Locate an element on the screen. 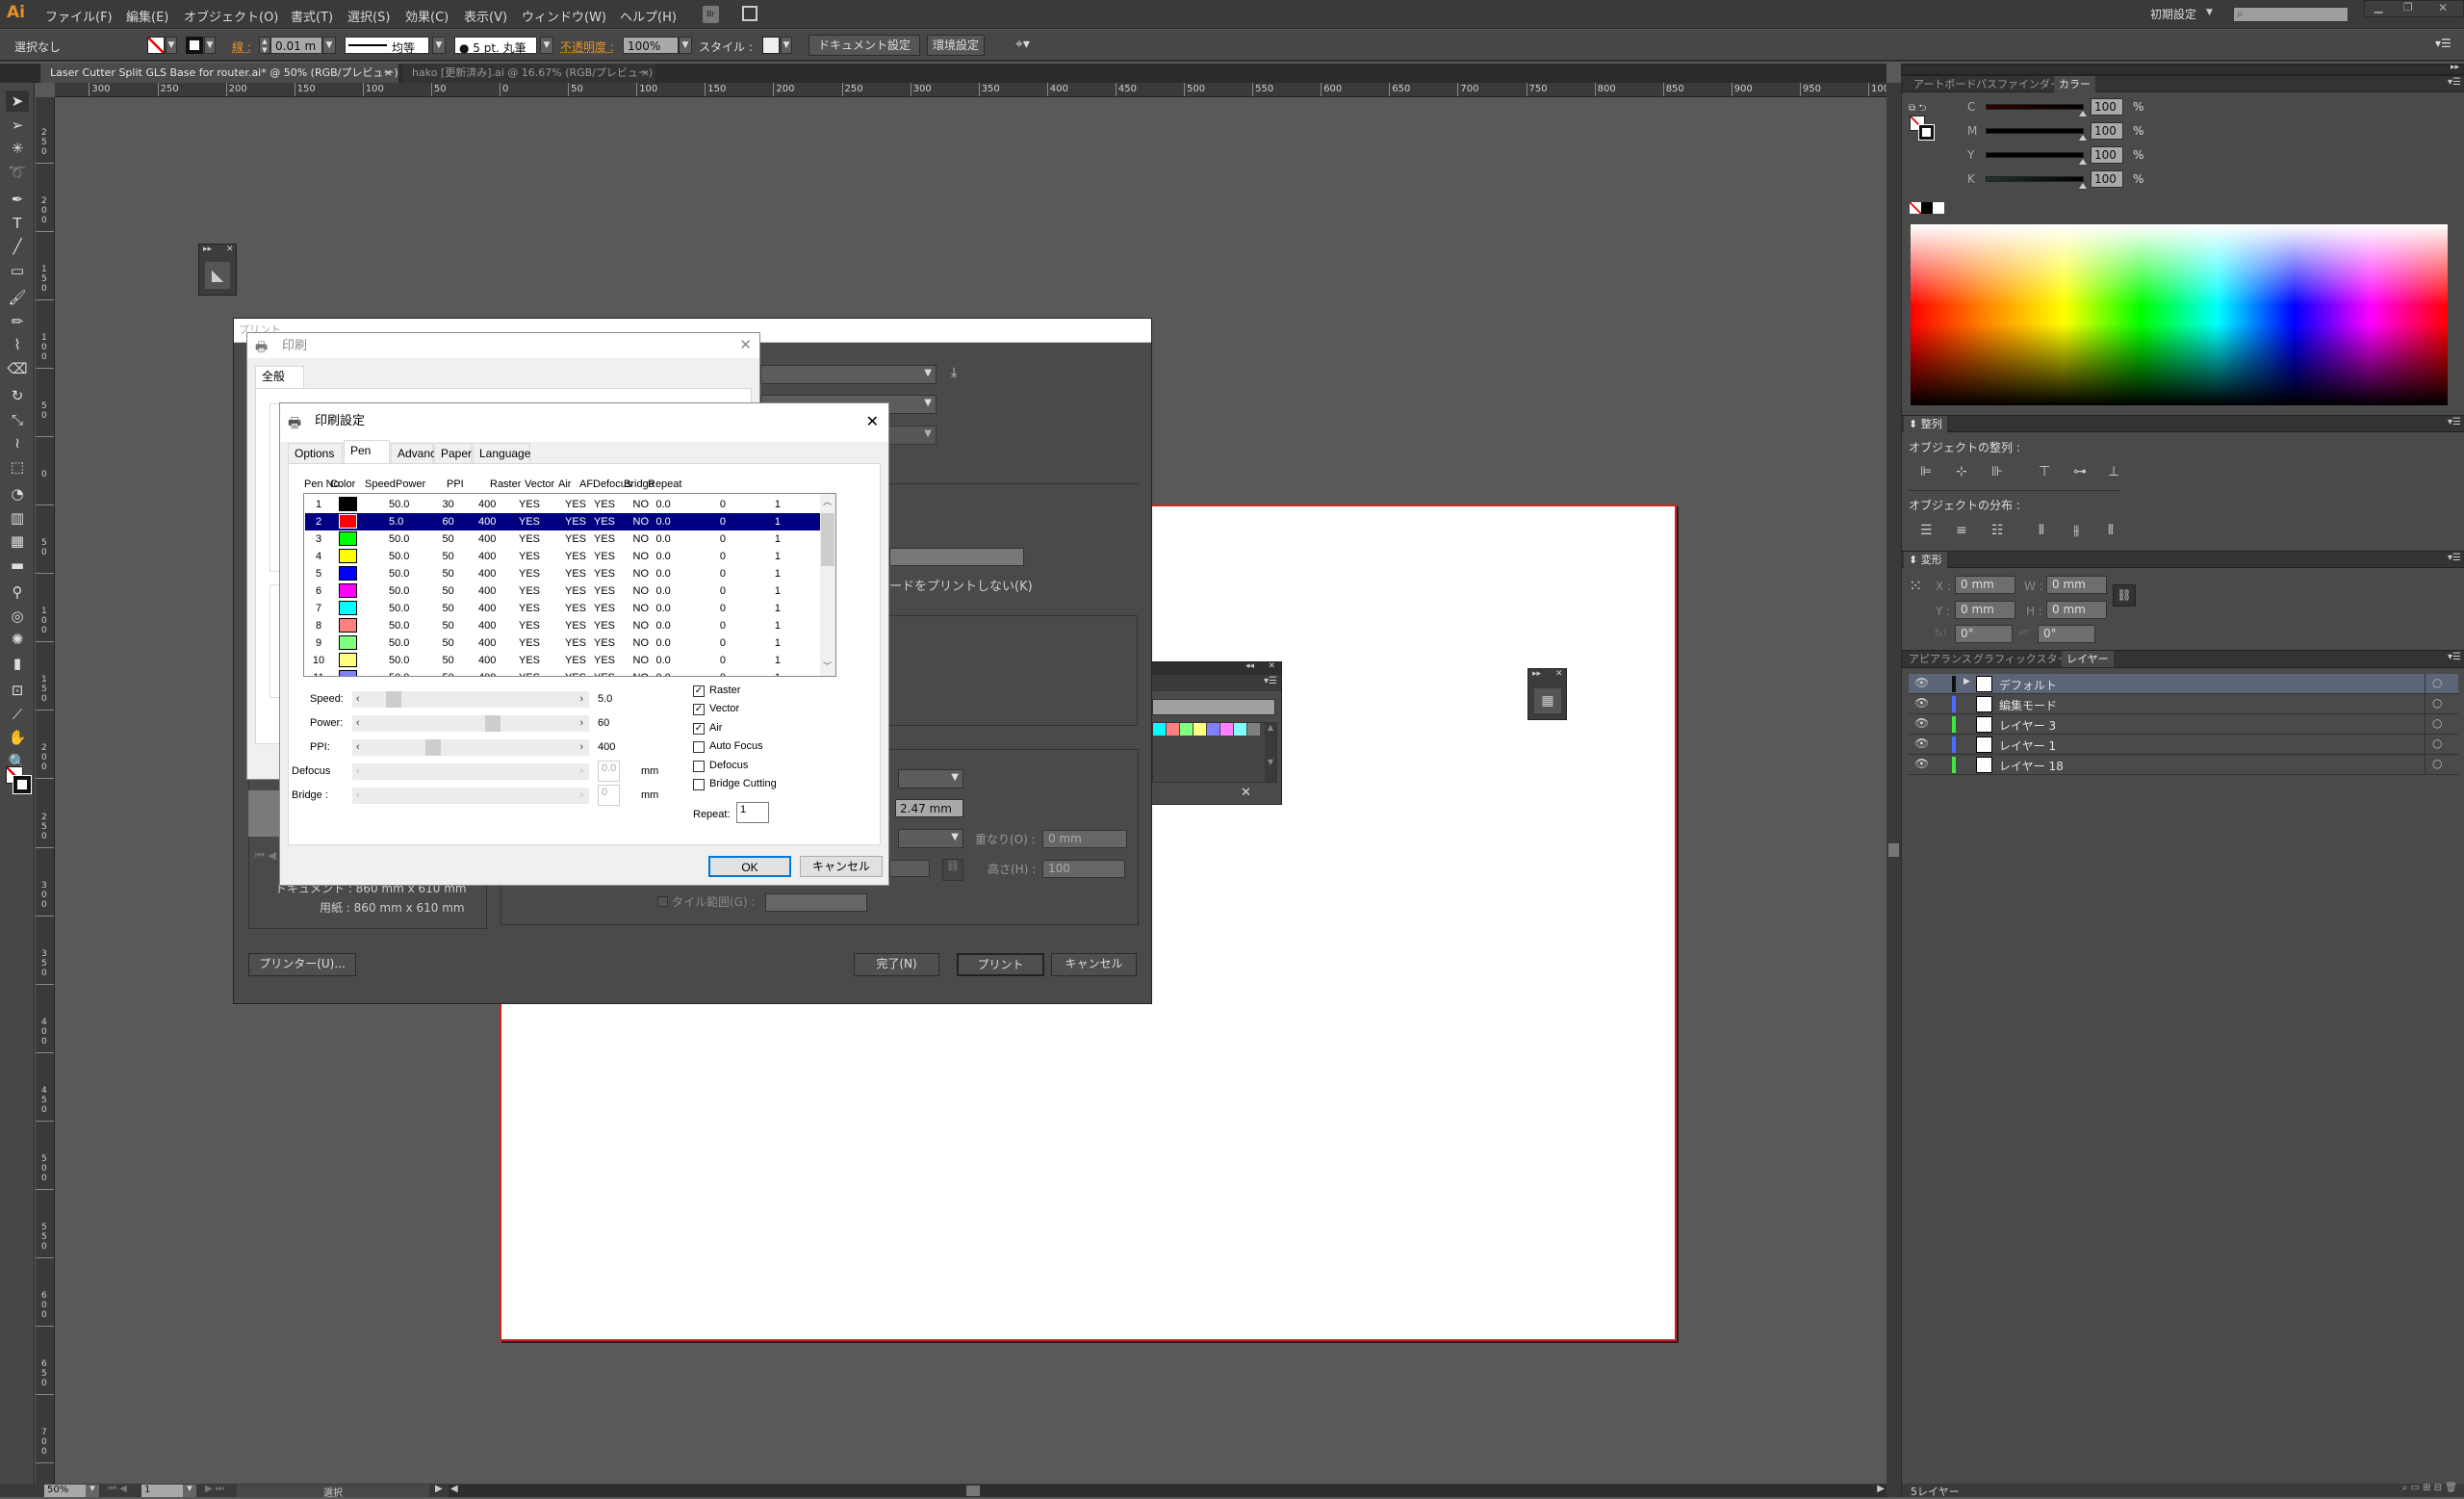 The height and width of the screenshot is (1499, 2464). column-header: Raster is located at coordinates (505, 484).